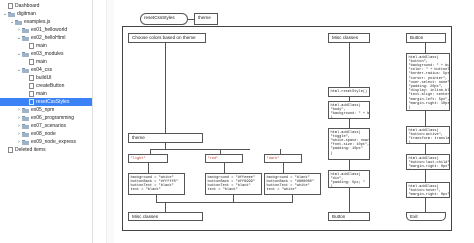  Describe the element at coordinates (224, 158) in the screenshot. I see `case-red-node: "red"` at that location.